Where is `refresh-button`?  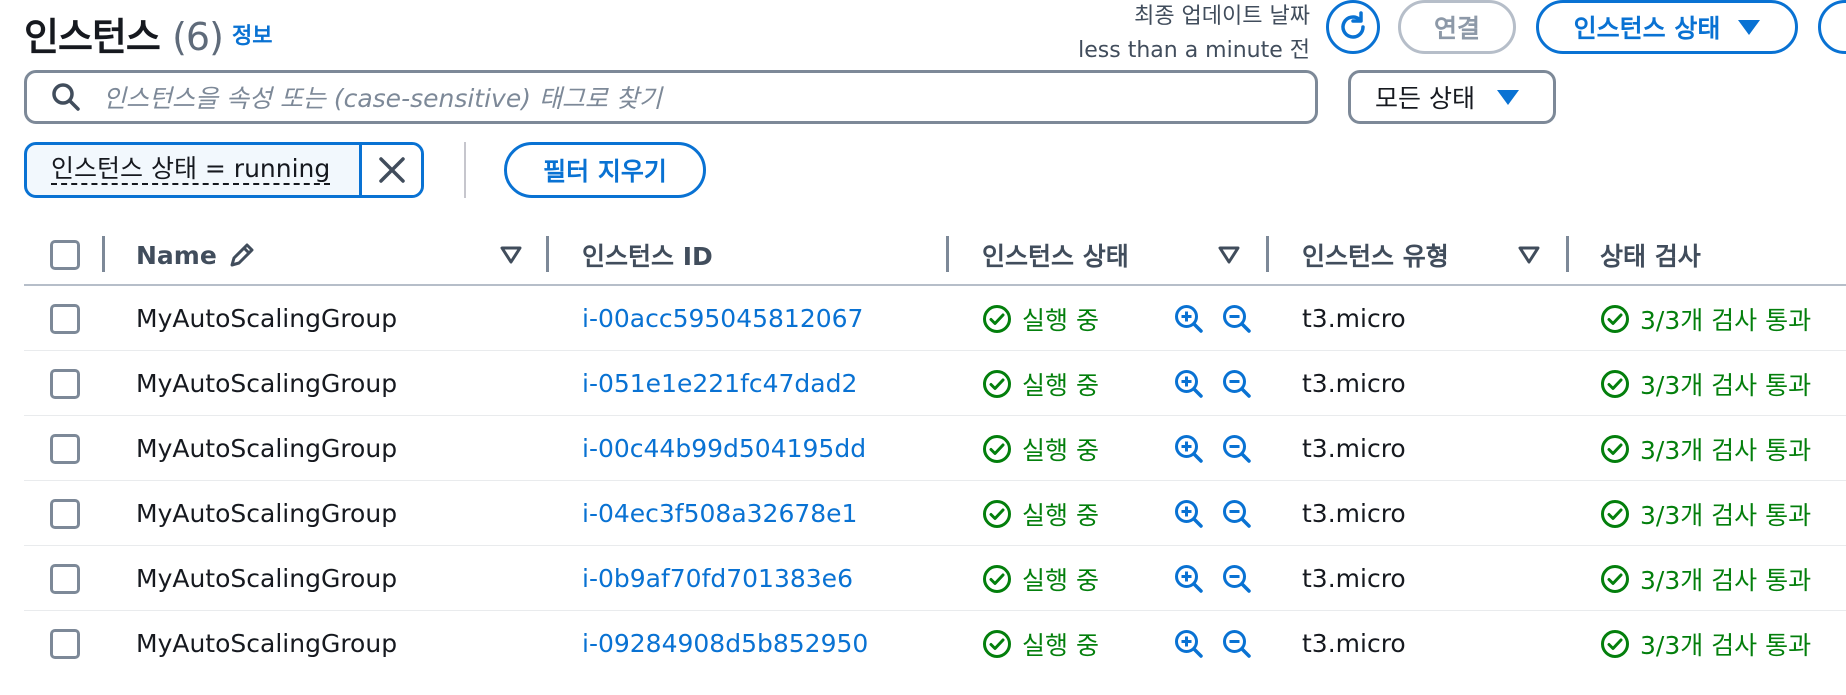
refresh-button is located at coordinates (1353, 27).